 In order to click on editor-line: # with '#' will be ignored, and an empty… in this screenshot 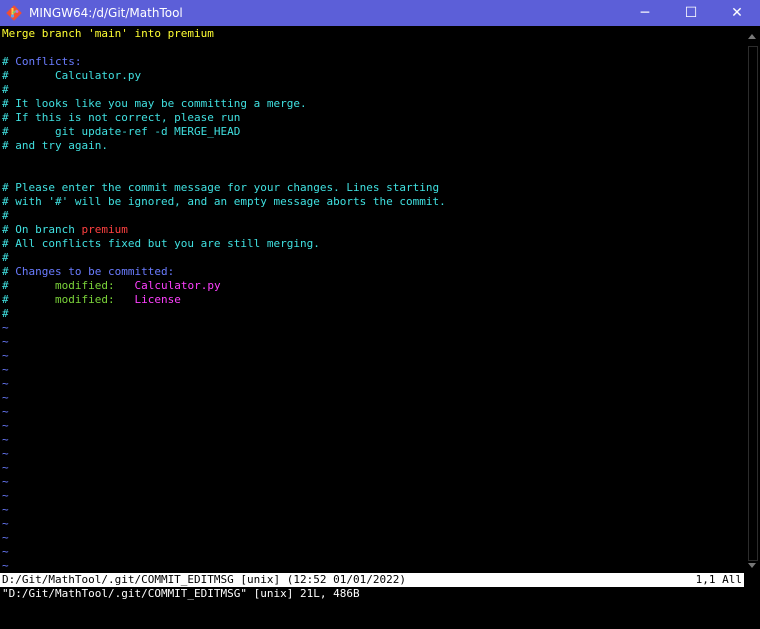, I will do `click(373, 202)`.